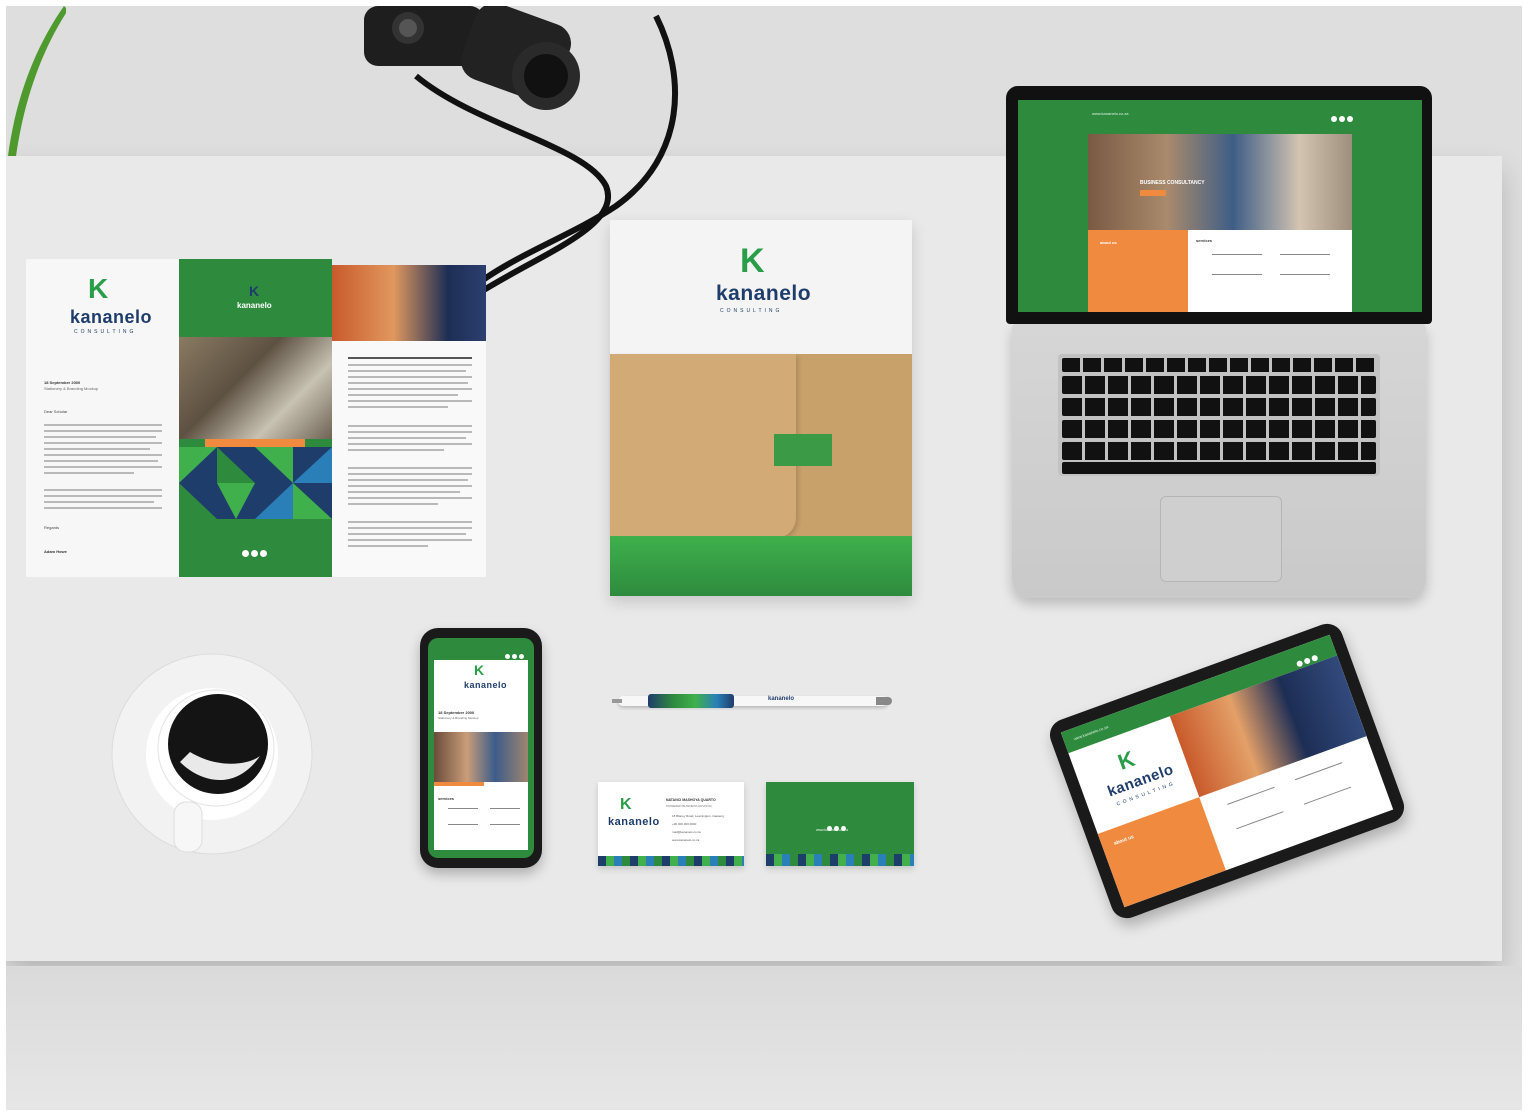 The image size is (1528, 1115). I want to click on card-back-social-icons, so click(836, 827).